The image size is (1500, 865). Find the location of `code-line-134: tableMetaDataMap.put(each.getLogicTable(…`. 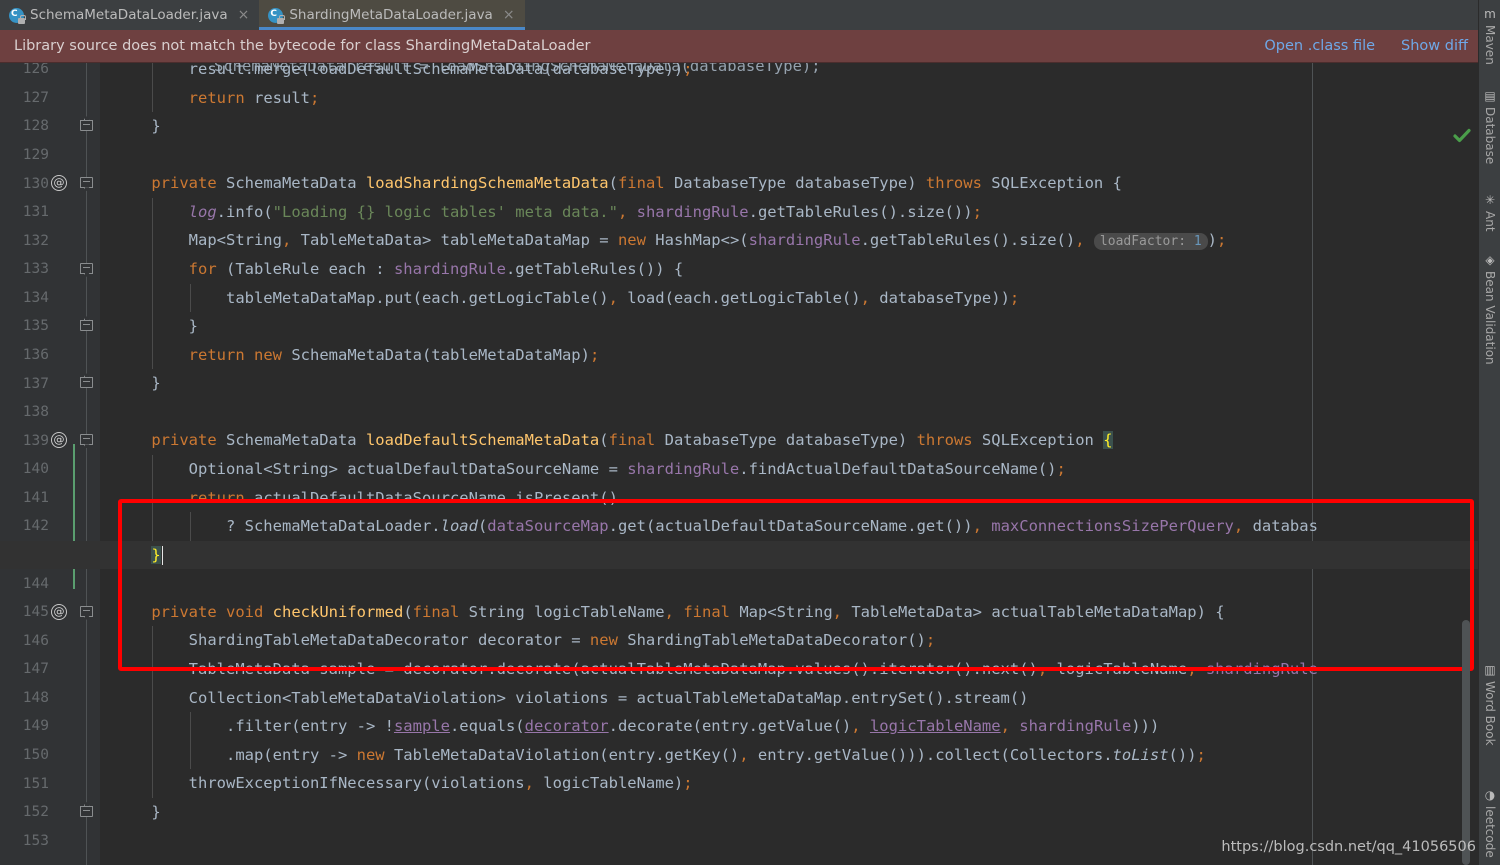

code-line-134: tableMetaDataMap.put(each.getLogicTable(… is located at coordinates (559, 298).